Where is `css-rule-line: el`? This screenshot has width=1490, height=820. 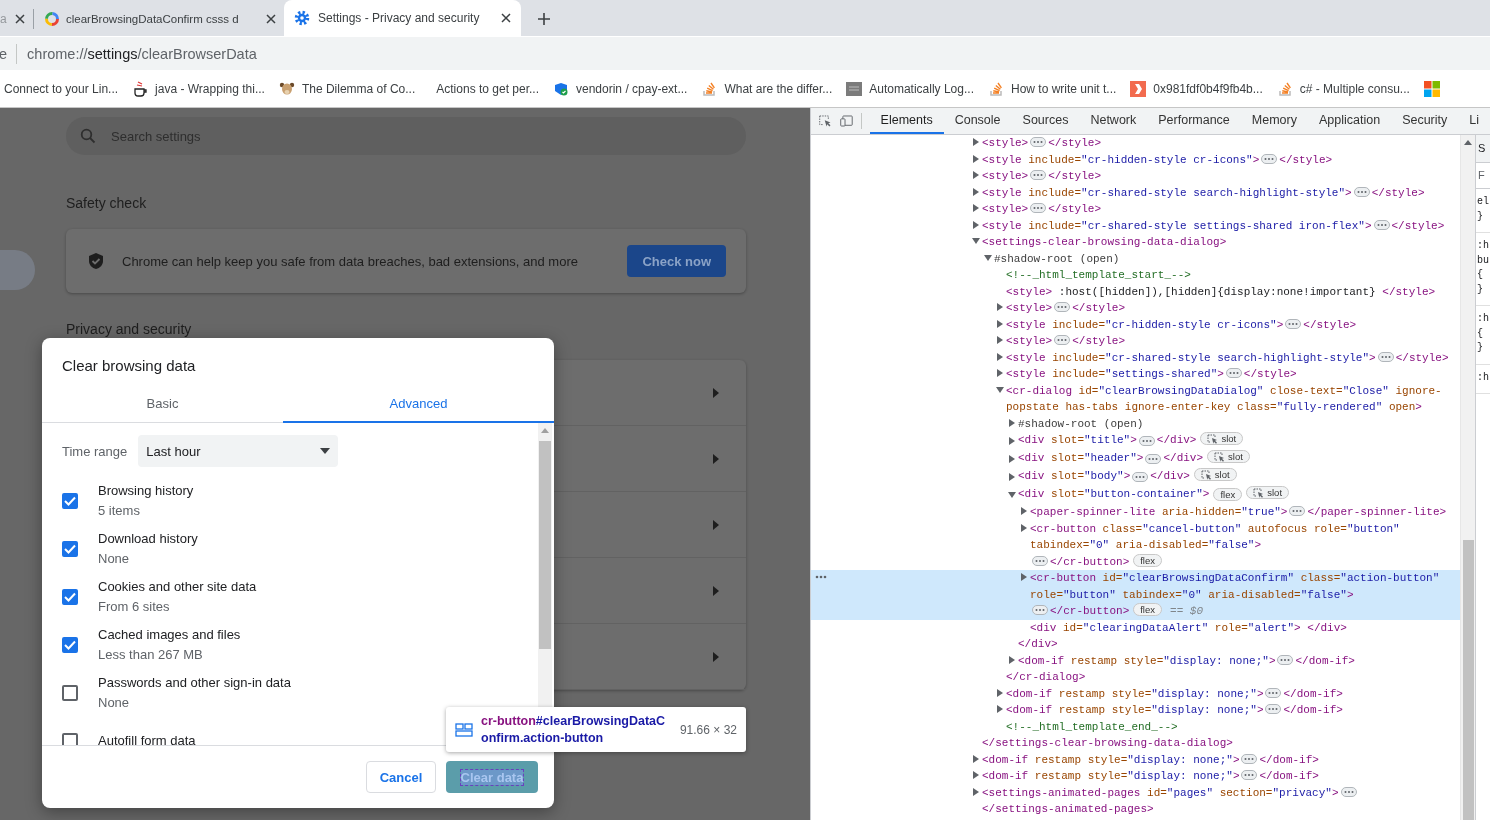 css-rule-line: el is located at coordinates (1483, 202).